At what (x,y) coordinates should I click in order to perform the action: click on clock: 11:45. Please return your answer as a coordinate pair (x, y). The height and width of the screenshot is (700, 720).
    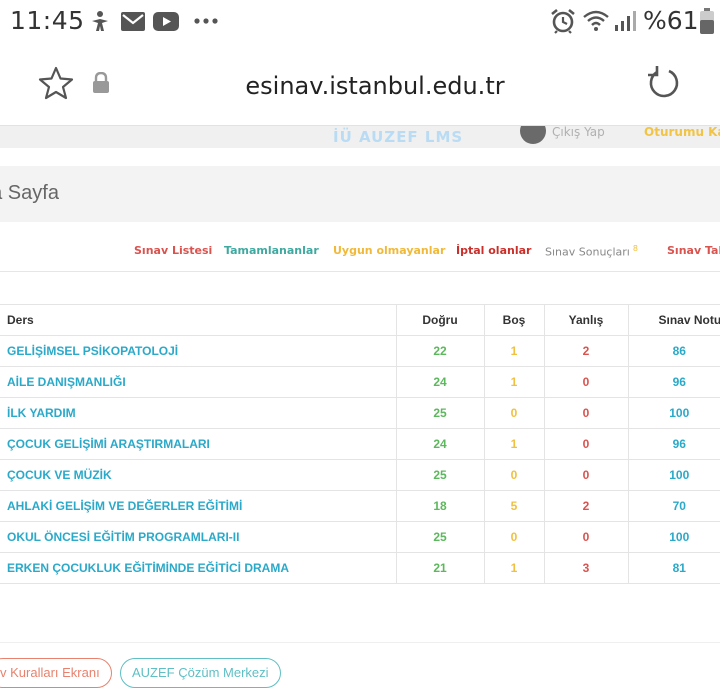
    Looking at the image, I should click on (47, 20).